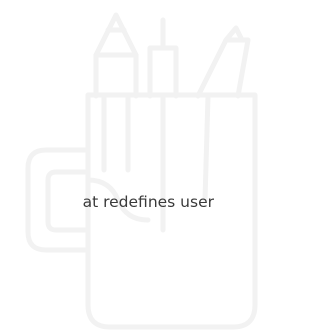 This screenshot has width=320, height=334. What do you see at coordinates (148, 202) in the screenshot?
I see `caption-label: at redefines user` at bounding box center [148, 202].